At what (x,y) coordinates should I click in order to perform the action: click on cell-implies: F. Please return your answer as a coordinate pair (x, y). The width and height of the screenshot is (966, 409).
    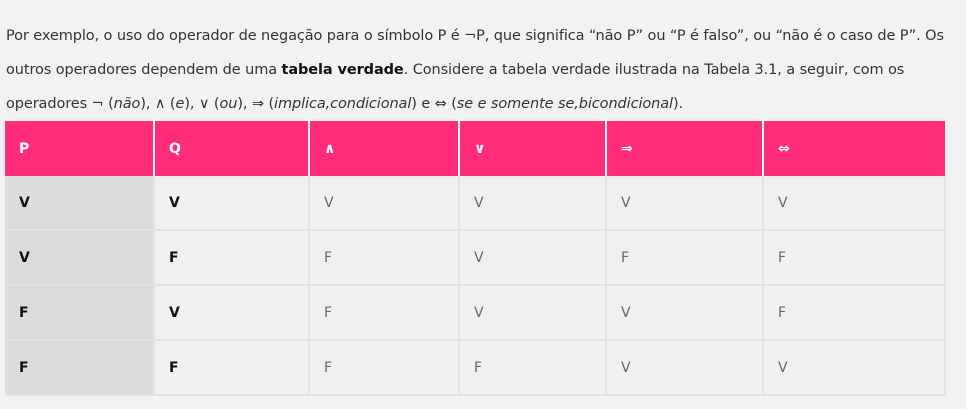
    Looking at the image, I should click on (685, 258).